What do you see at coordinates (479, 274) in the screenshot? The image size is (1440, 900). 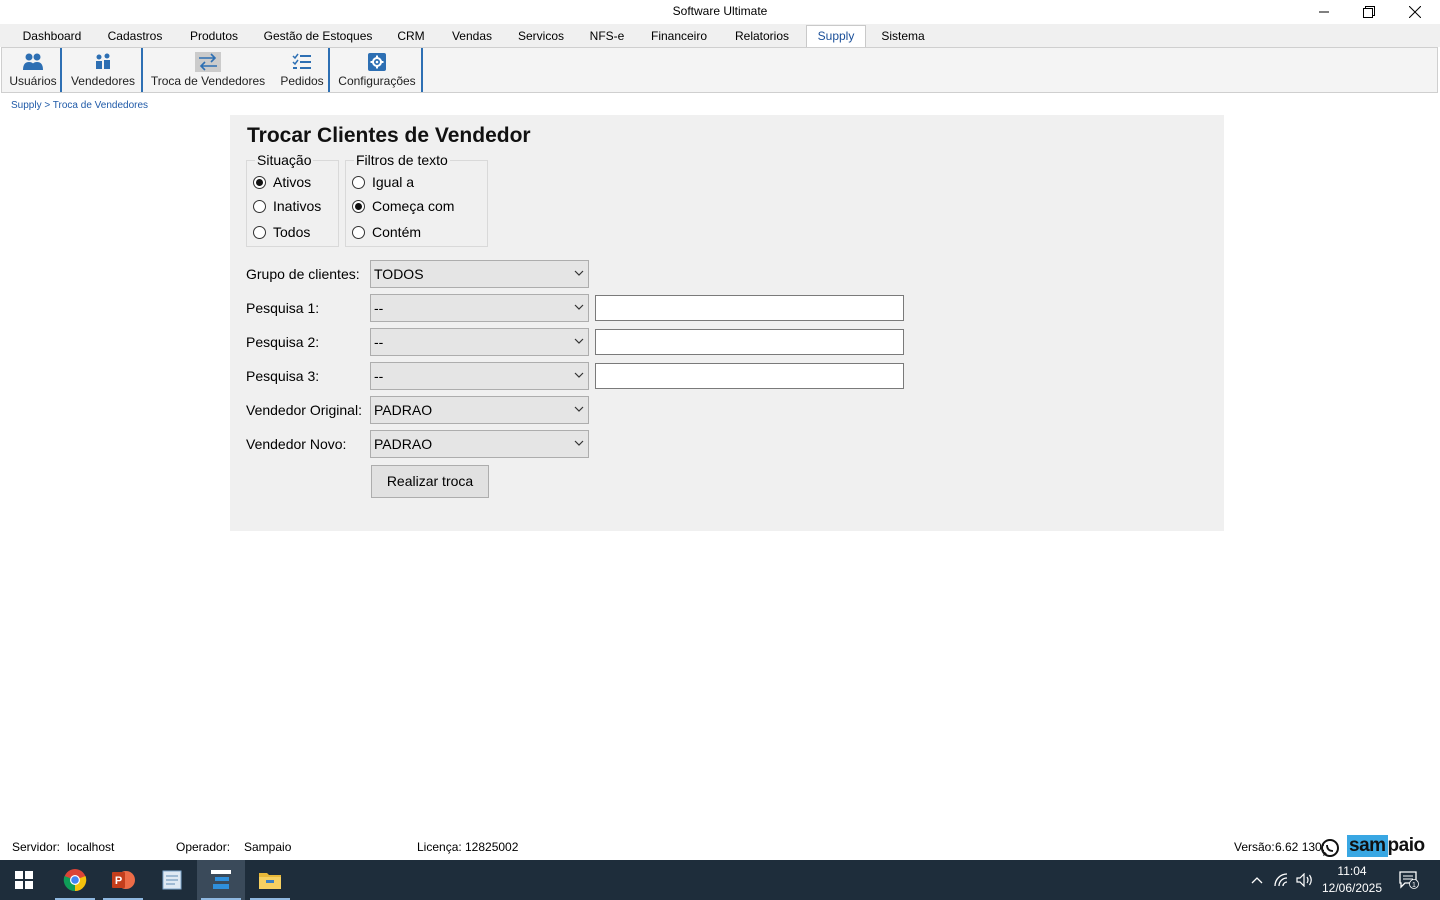 I see `grupo-clientes-select: TODOS` at bounding box center [479, 274].